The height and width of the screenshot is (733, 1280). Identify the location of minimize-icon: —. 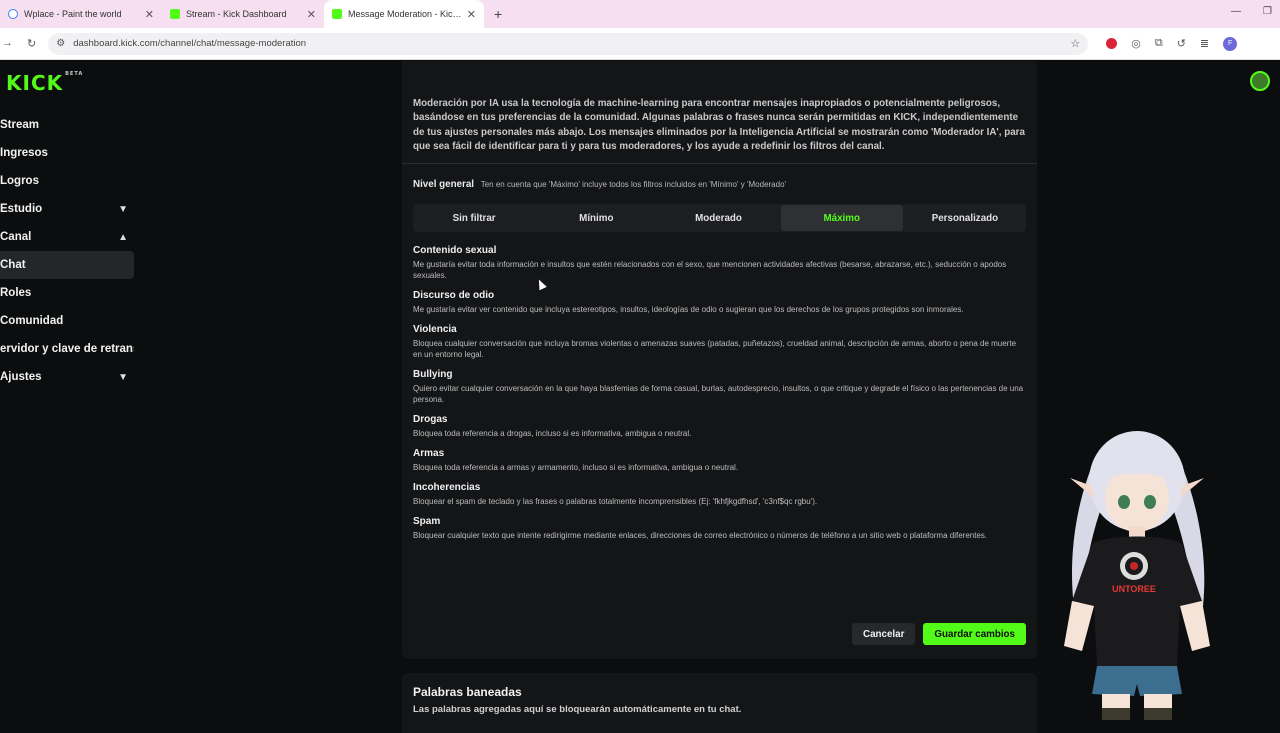
(1236, 11).